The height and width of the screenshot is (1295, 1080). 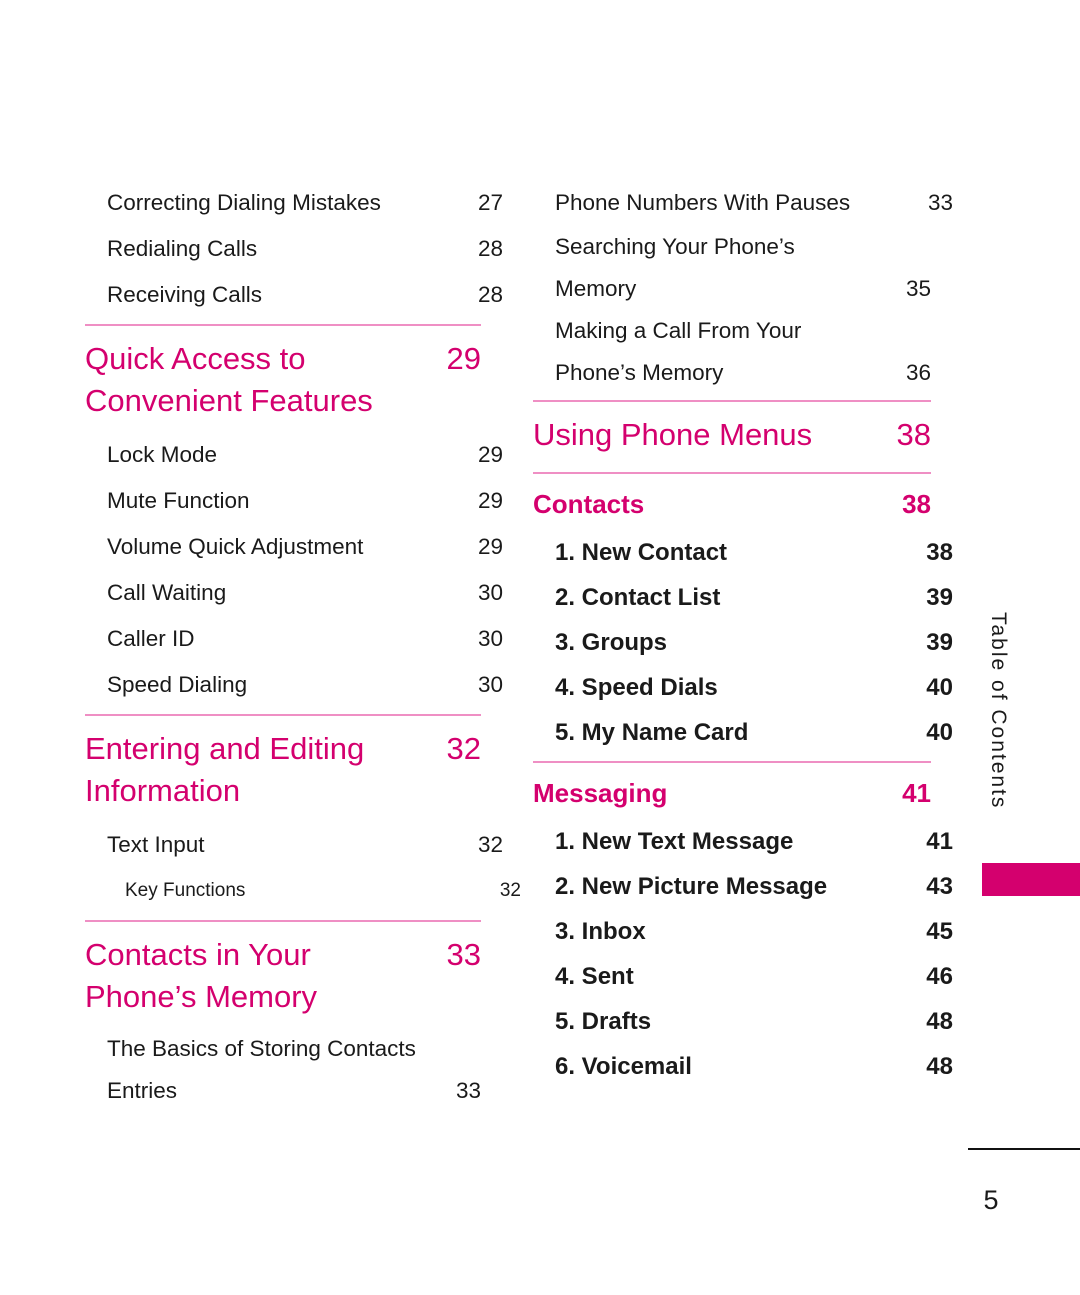 What do you see at coordinates (463, 748) in the screenshot?
I see `toc-section-page: 32` at bounding box center [463, 748].